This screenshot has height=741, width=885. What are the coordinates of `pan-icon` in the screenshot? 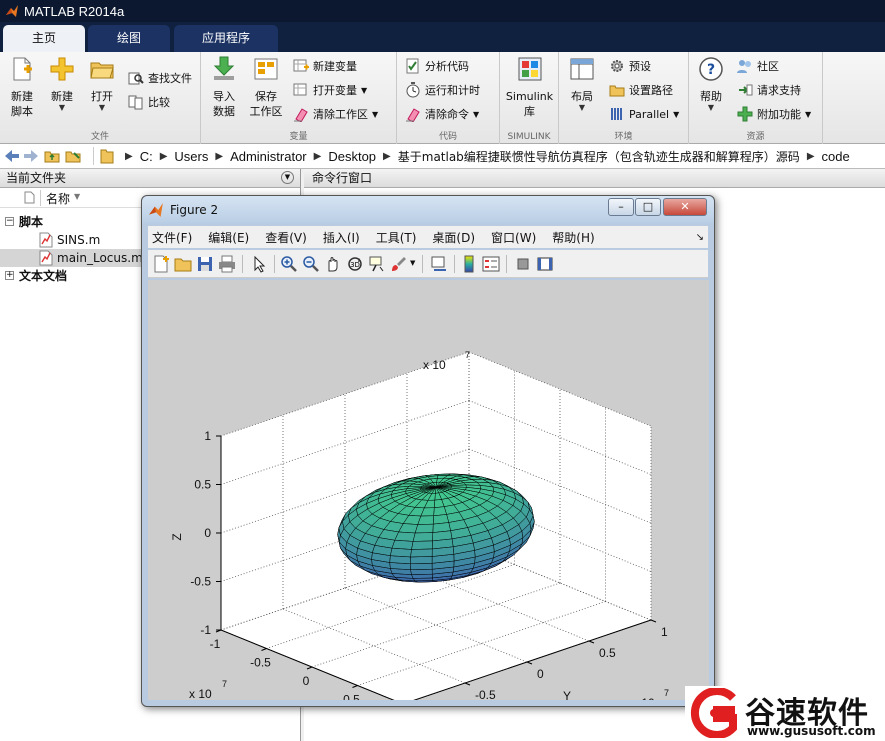 It's located at (333, 264).